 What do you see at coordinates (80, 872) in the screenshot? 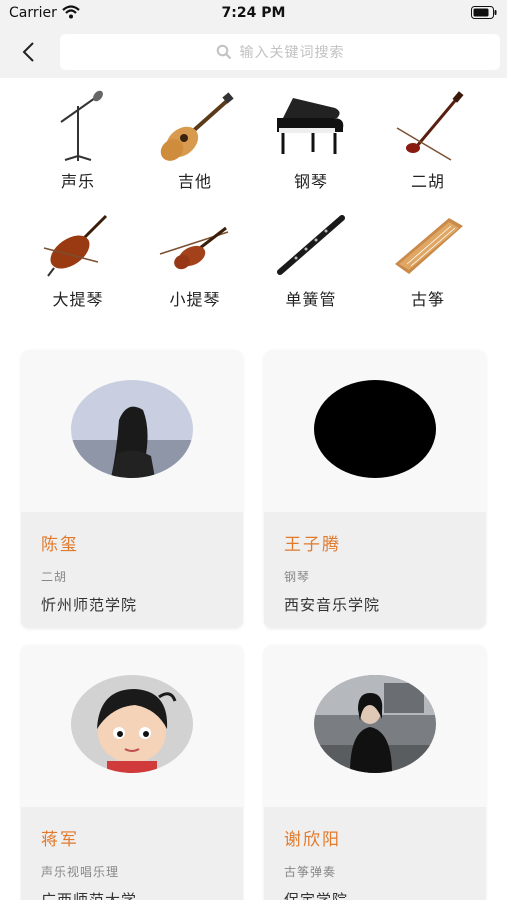
I see `teacher-subject: 声乐视唱乐理` at bounding box center [80, 872].